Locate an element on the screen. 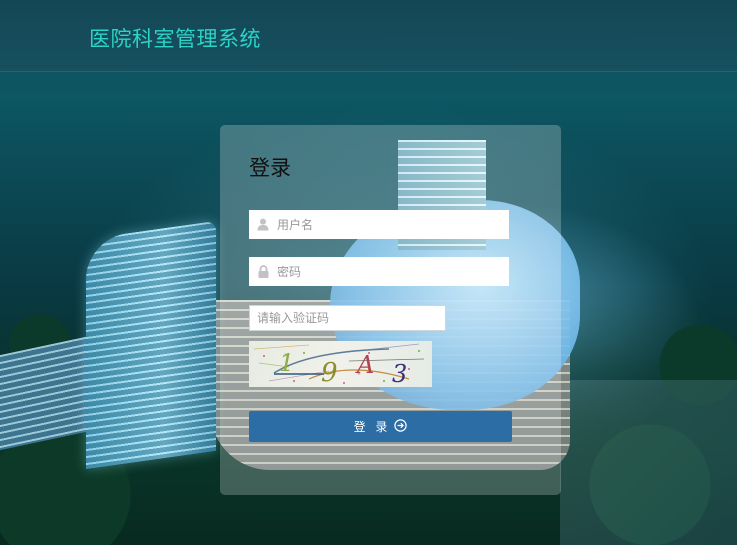 The height and width of the screenshot is (545, 737). captcha-input is located at coordinates (351, 318).